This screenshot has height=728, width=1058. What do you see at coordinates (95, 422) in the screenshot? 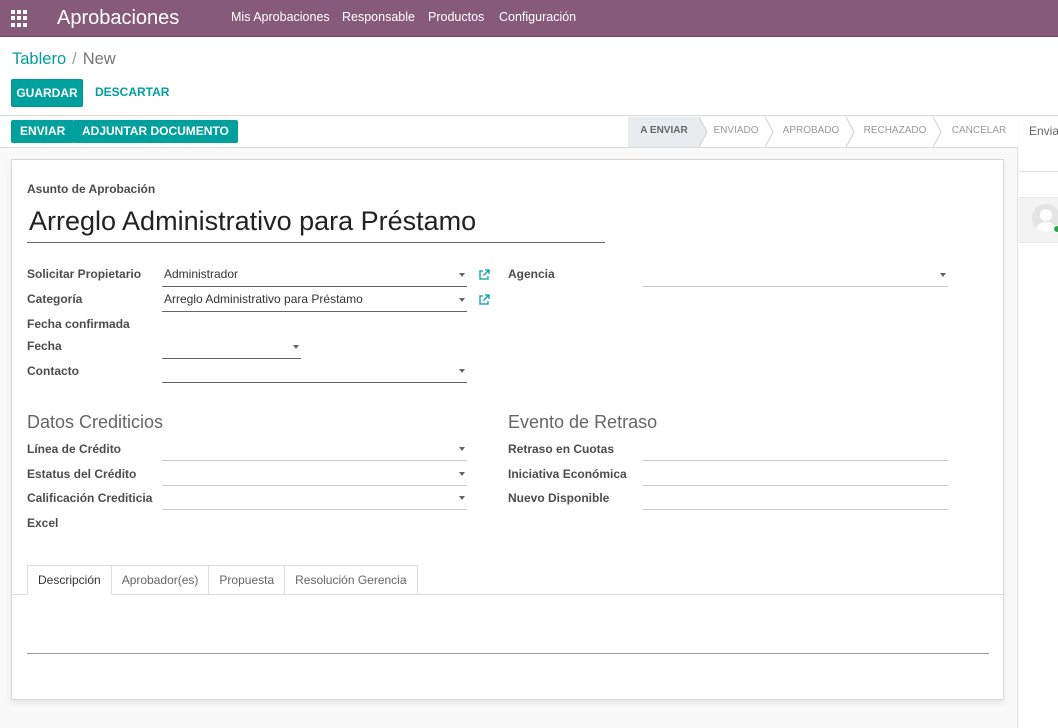
I see `credit-section-title: Datos Crediticios` at bounding box center [95, 422].